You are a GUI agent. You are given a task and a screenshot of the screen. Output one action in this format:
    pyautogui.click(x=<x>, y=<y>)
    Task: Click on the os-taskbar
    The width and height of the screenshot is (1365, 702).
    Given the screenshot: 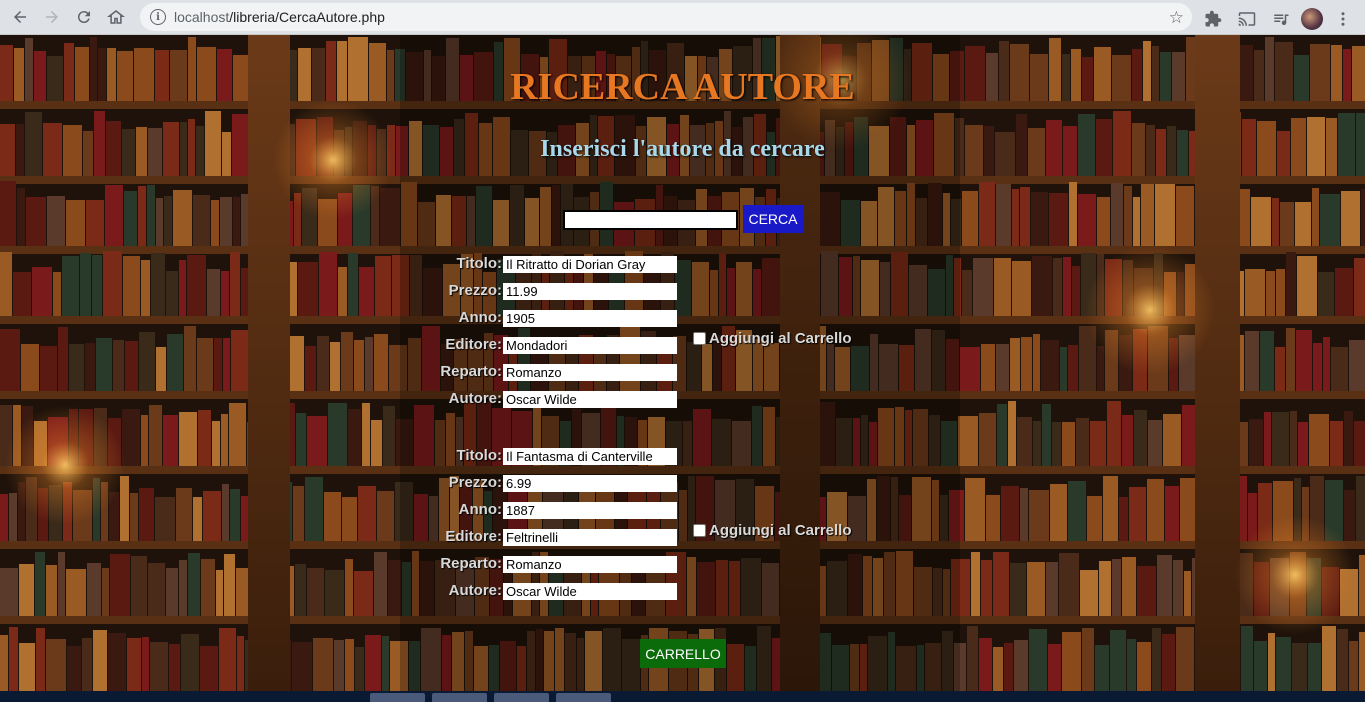 What is the action you would take?
    pyautogui.click(x=682, y=696)
    